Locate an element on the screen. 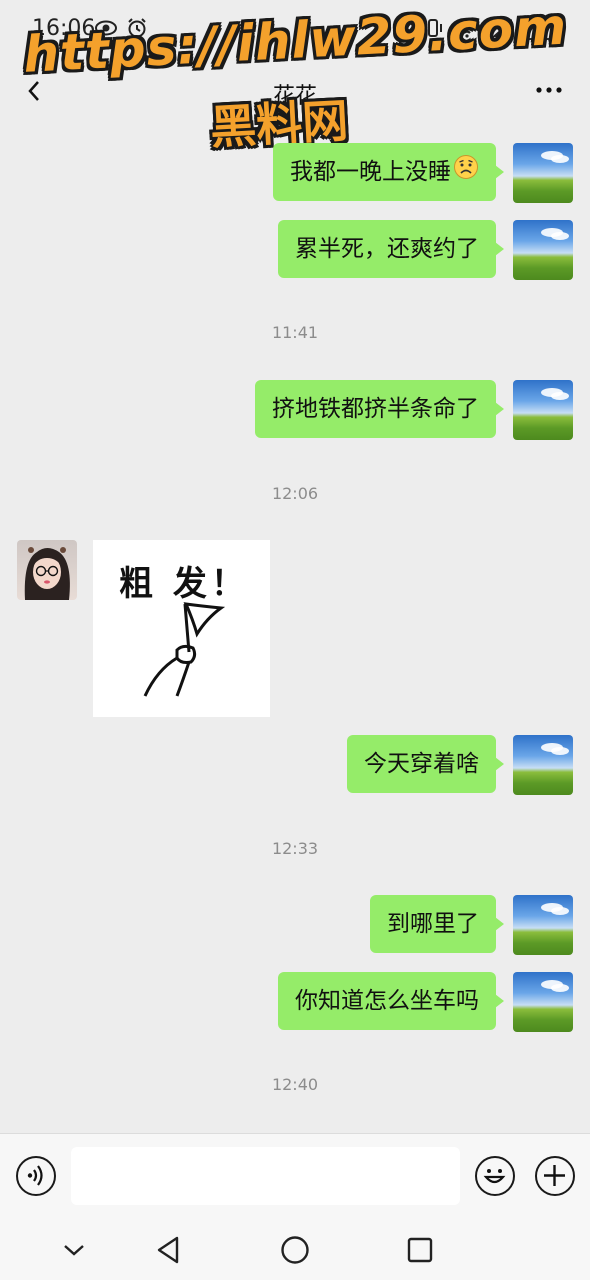 Image resolution: width=590 pixels, height=1280 pixels. emoji-icon is located at coordinates (495, 1176).